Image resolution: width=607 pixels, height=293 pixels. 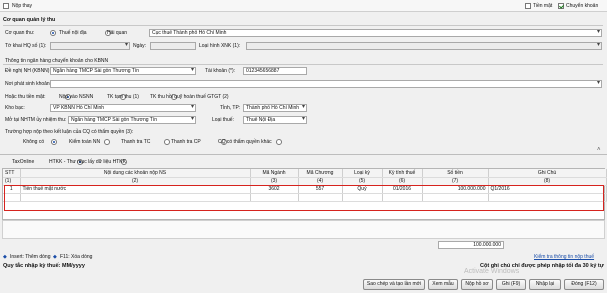 What do you see at coordinates (303, 229) in the screenshot?
I see `grid-blank-area` at bounding box center [303, 229].